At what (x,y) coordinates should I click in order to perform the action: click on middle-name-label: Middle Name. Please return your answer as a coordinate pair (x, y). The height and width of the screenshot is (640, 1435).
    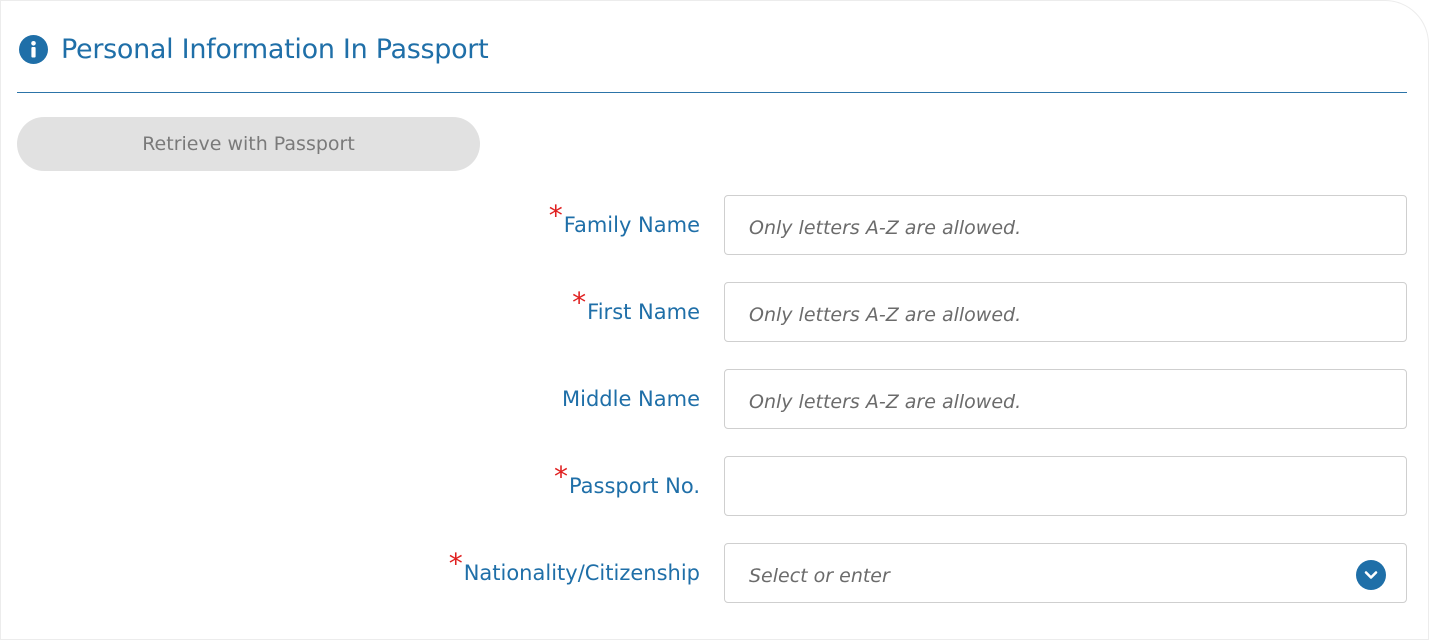
    Looking at the image, I should click on (631, 399).